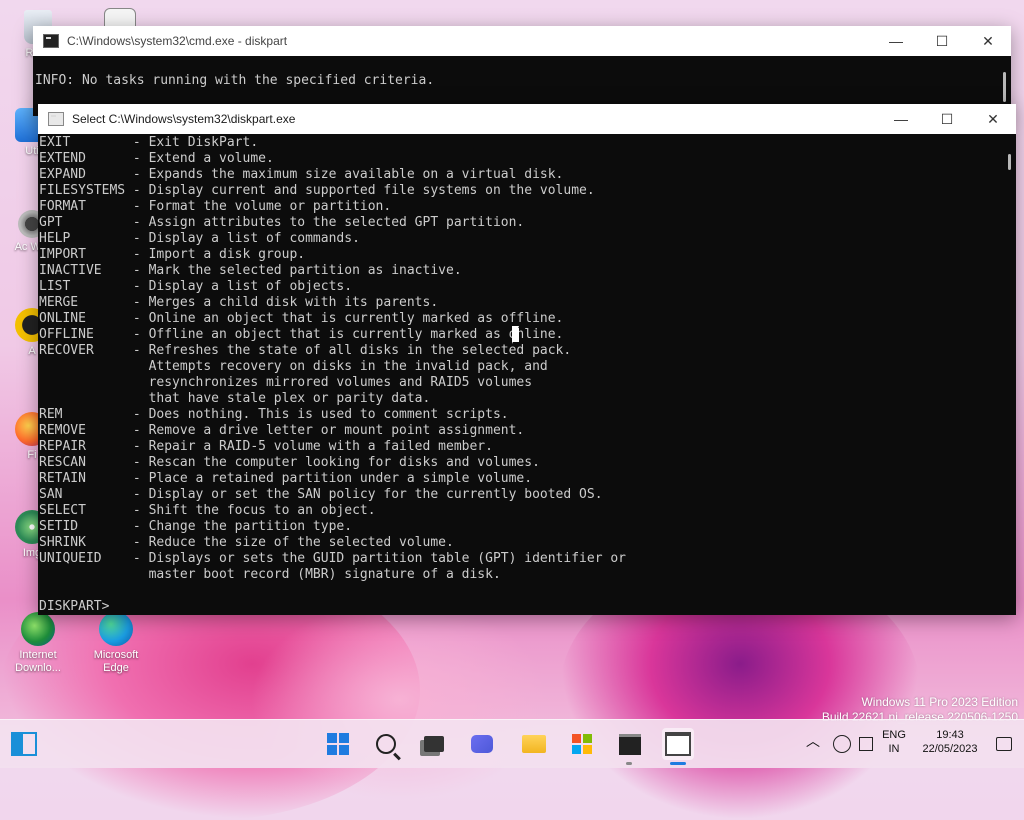 This screenshot has height=820, width=1024. I want to click on clock-time: 19:43, so click(950, 735).